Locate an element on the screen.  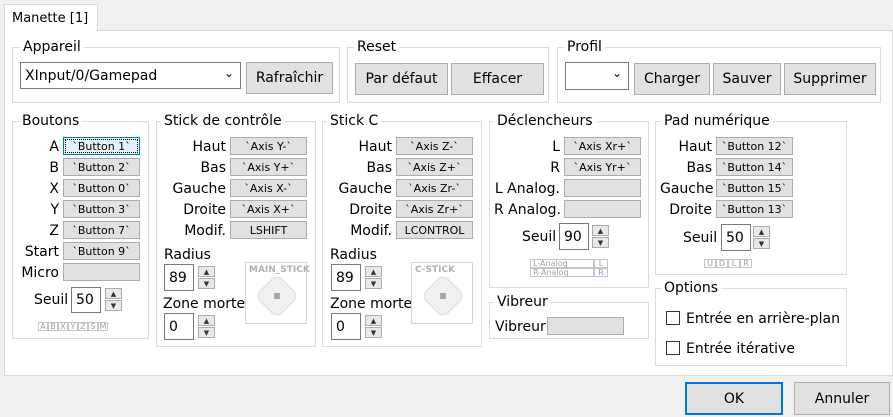
button-y-label: Y is located at coordinates (54, 210).